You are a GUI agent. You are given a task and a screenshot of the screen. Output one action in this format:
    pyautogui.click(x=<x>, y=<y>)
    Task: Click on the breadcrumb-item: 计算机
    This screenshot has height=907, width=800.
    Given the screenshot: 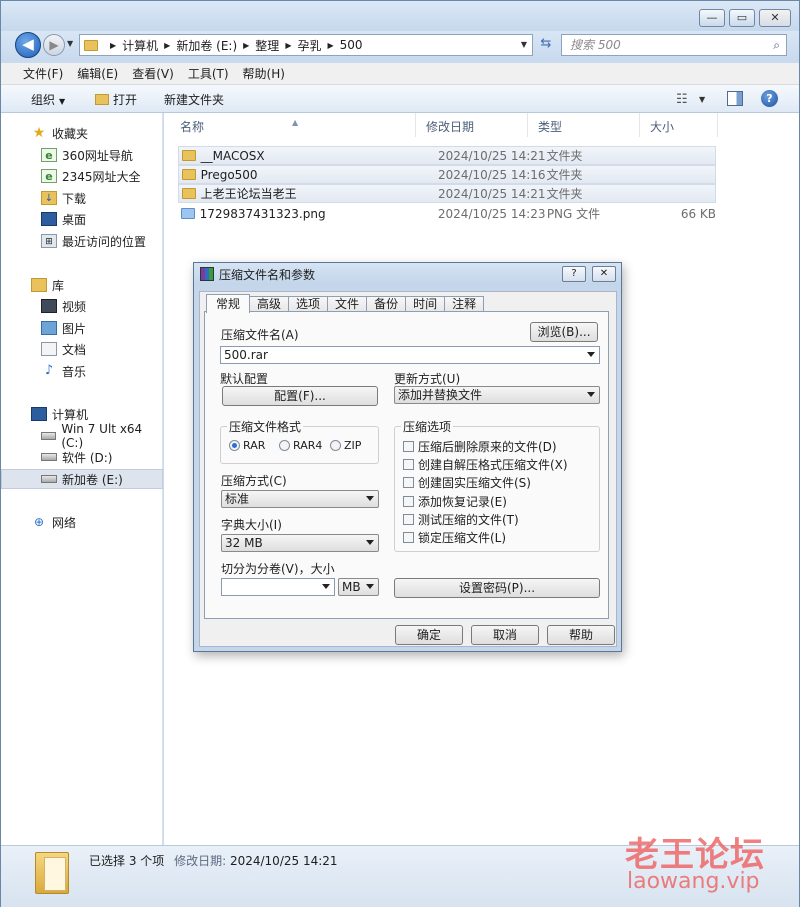 What is the action you would take?
    pyautogui.click(x=140, y=45)
    